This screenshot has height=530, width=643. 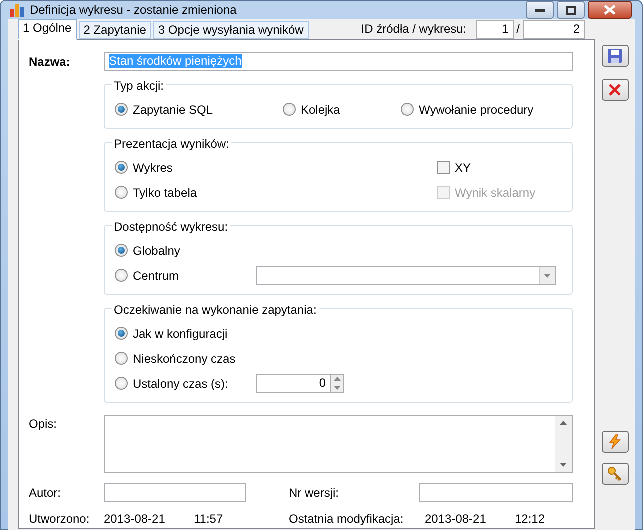 What do you see at coordinates (115, 30) in the screenshot?
I see `tab: 2 Zapytanie` at bounding box center [115, 30].